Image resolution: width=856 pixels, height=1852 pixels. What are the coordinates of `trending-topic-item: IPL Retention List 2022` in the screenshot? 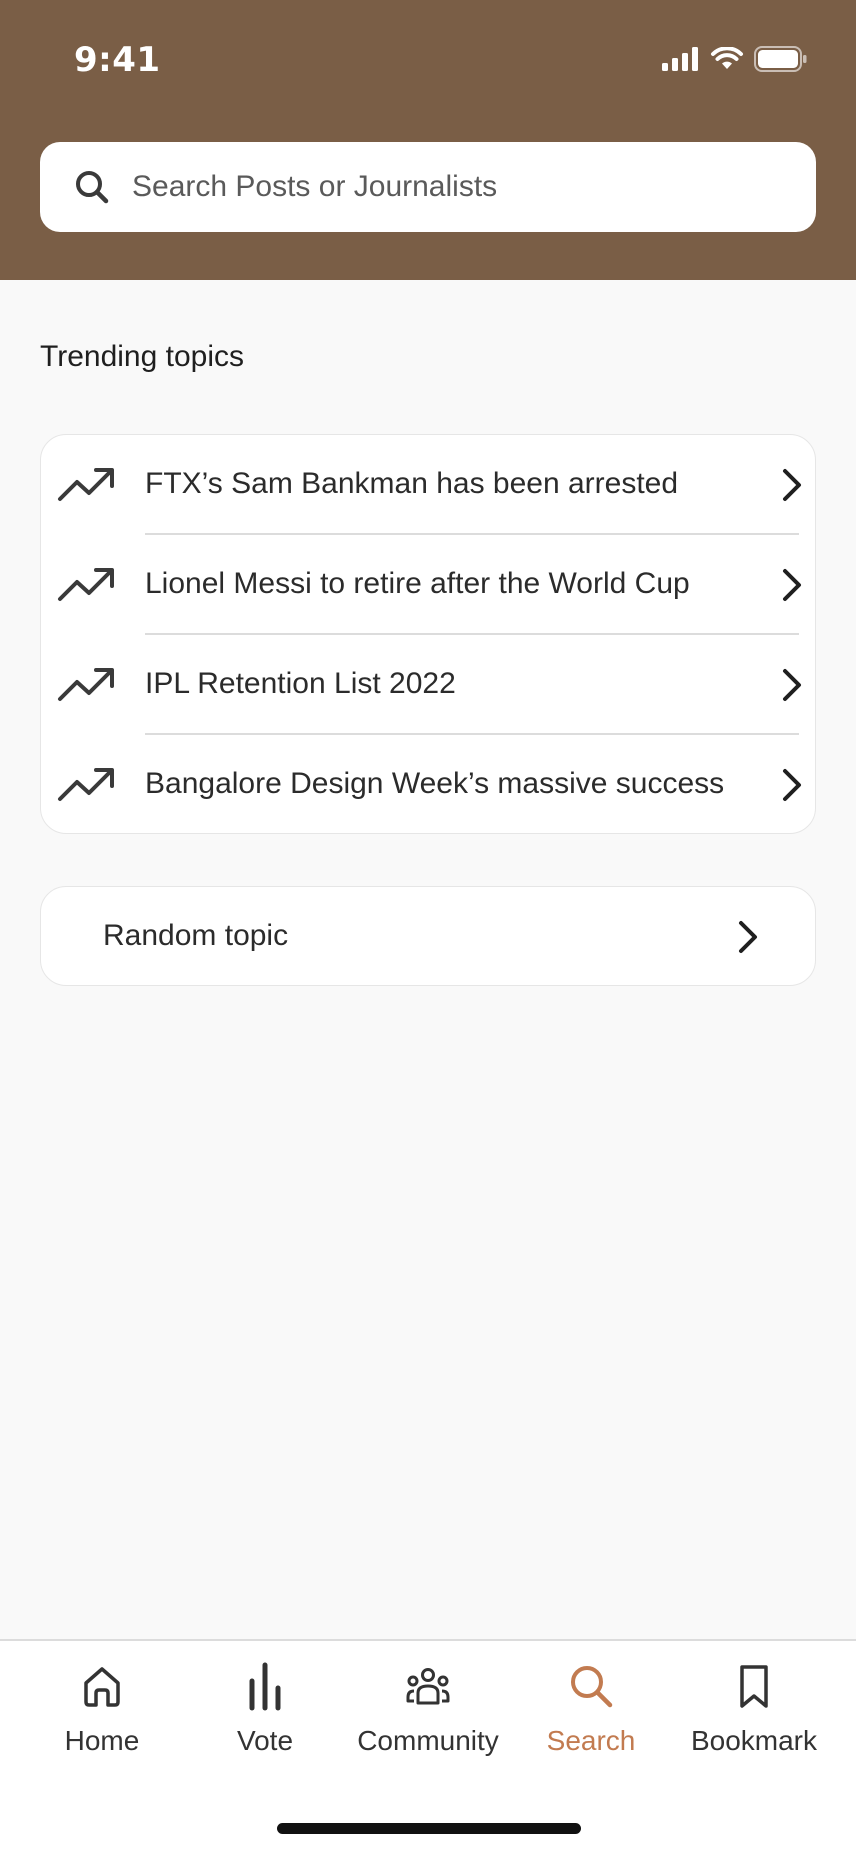 It's located at (428, 685).